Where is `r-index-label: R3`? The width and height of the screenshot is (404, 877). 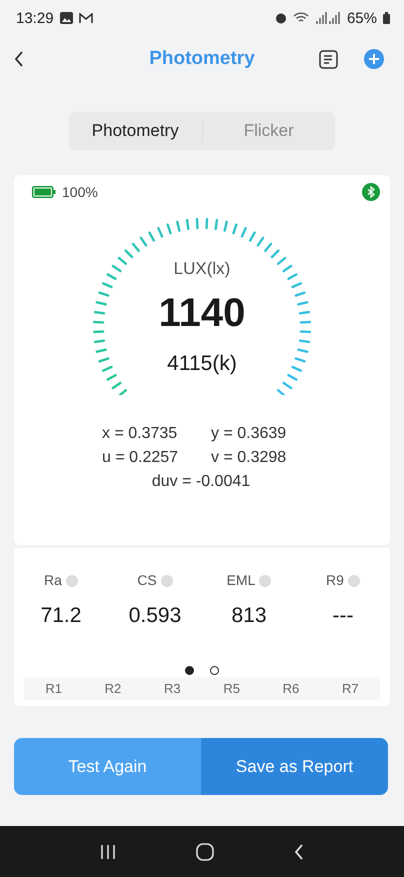
r-index-label: R3 is located at coordinates (172, 688).